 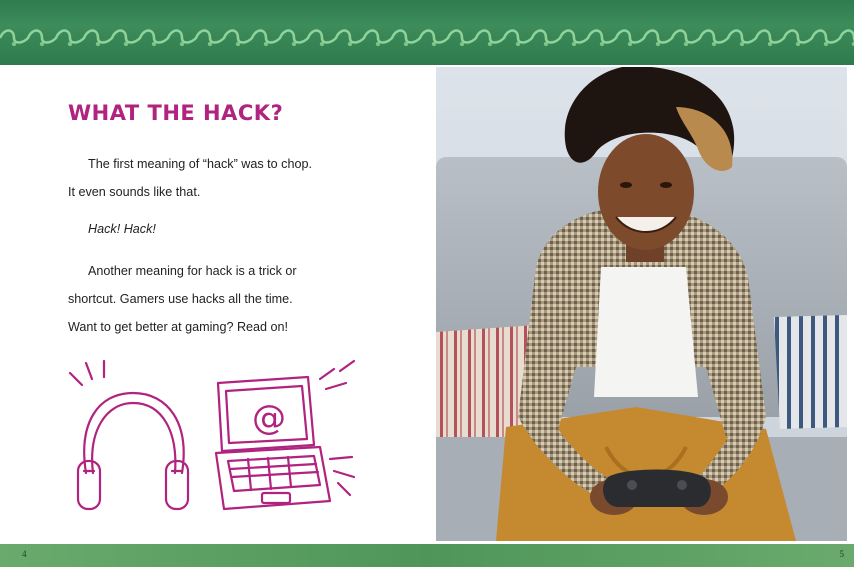 I want to click on page-heading: WHAT THE HACK?, so click(x=176, y=113).